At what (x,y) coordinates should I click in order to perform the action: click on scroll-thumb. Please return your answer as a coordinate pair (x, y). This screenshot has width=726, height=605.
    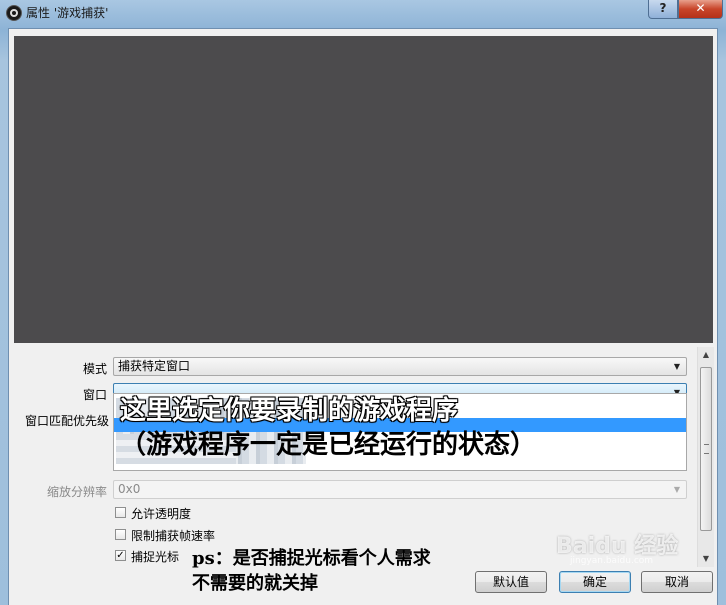
    Looking at the image, I should click on (706, 449).